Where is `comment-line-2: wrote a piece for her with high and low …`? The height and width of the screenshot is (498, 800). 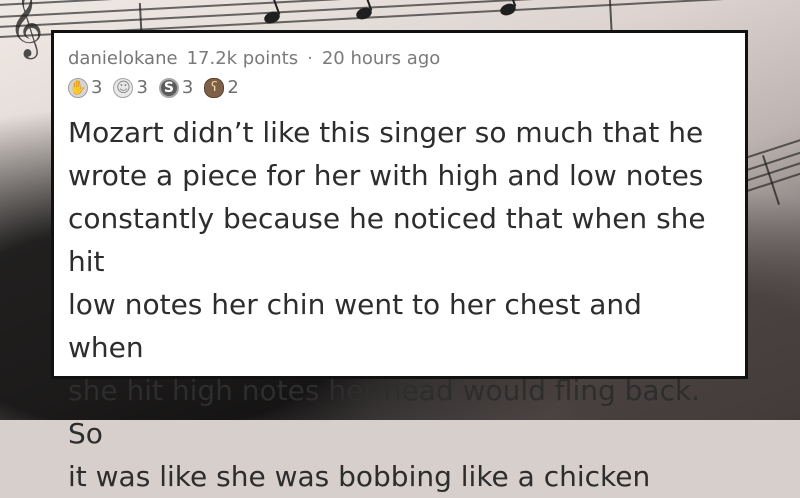
comment-line-2: wrote a piece for her with high and low … is located at coordinates (386, 175).